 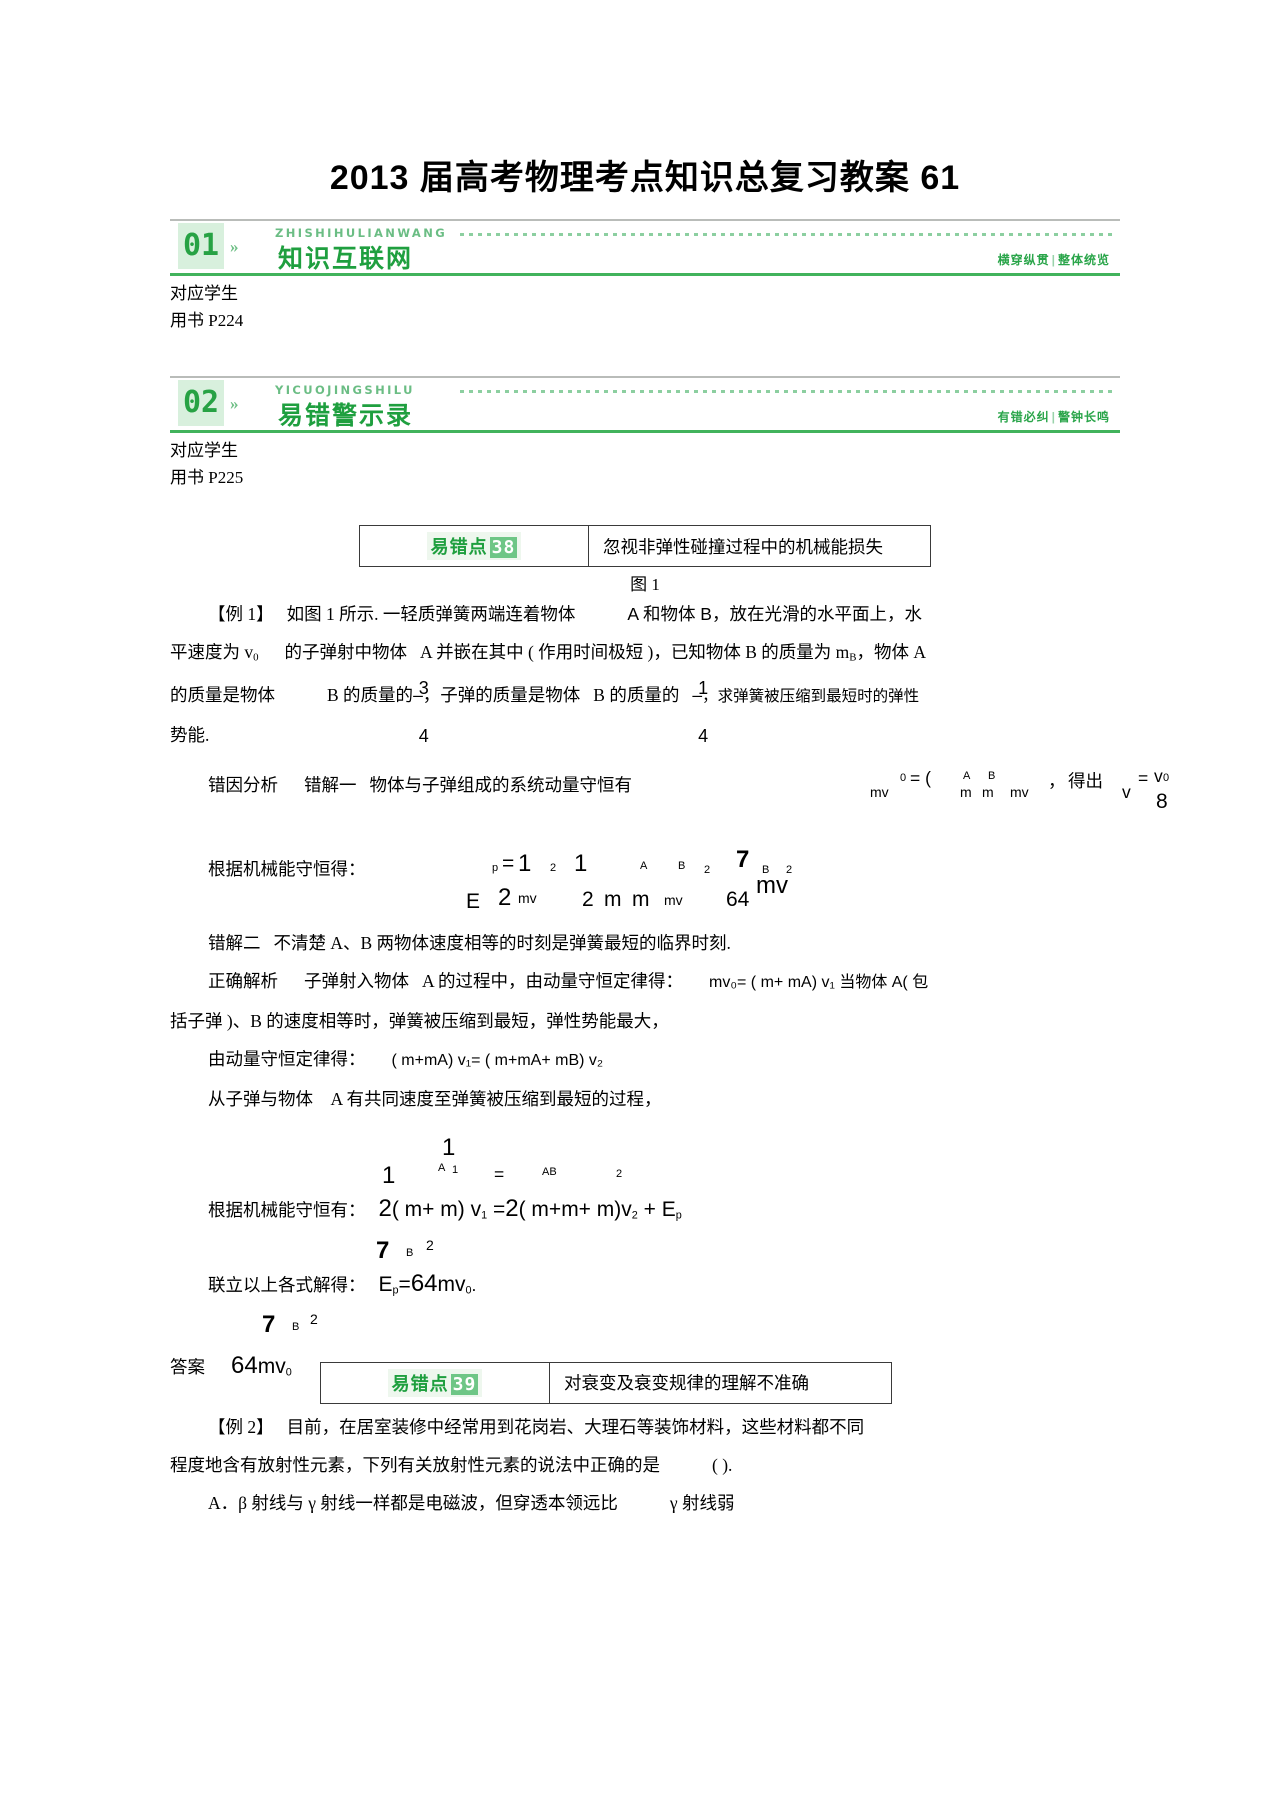 I want to click on wrong-solution-2-label: 错解二, so click(x=234, y=943).